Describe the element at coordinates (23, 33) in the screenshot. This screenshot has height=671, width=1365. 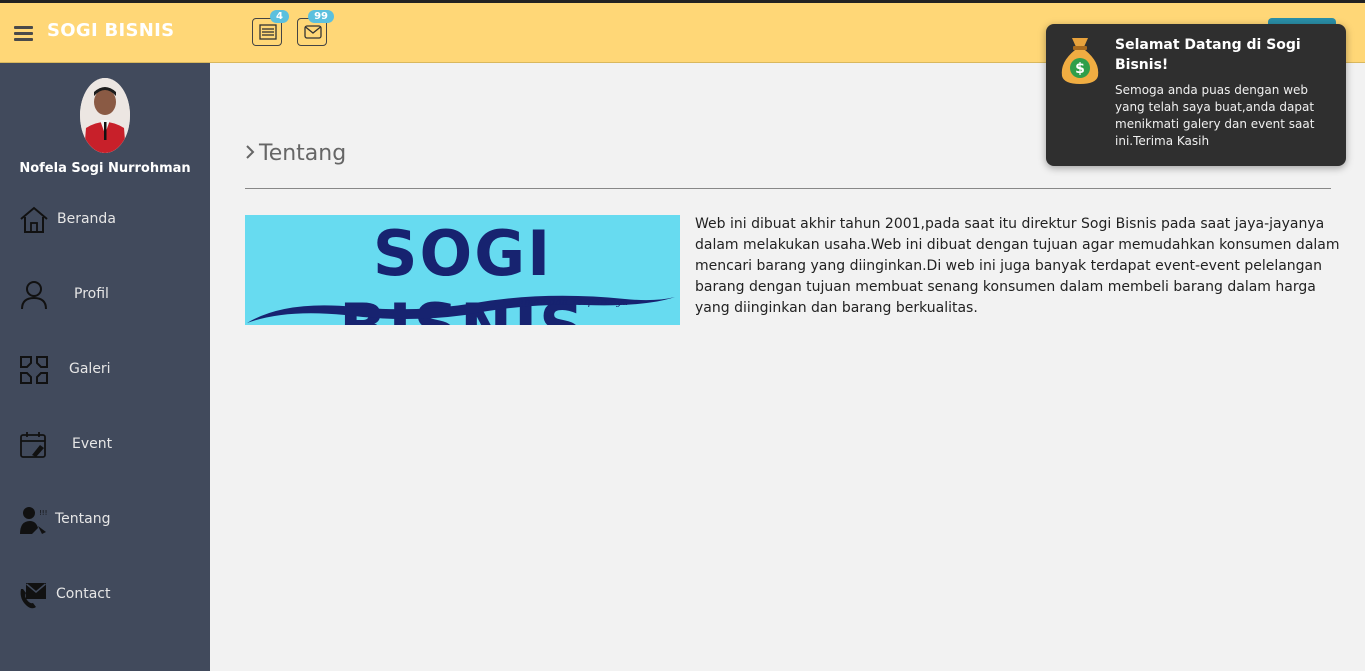
I see `menu-toggle-icon` at that location.